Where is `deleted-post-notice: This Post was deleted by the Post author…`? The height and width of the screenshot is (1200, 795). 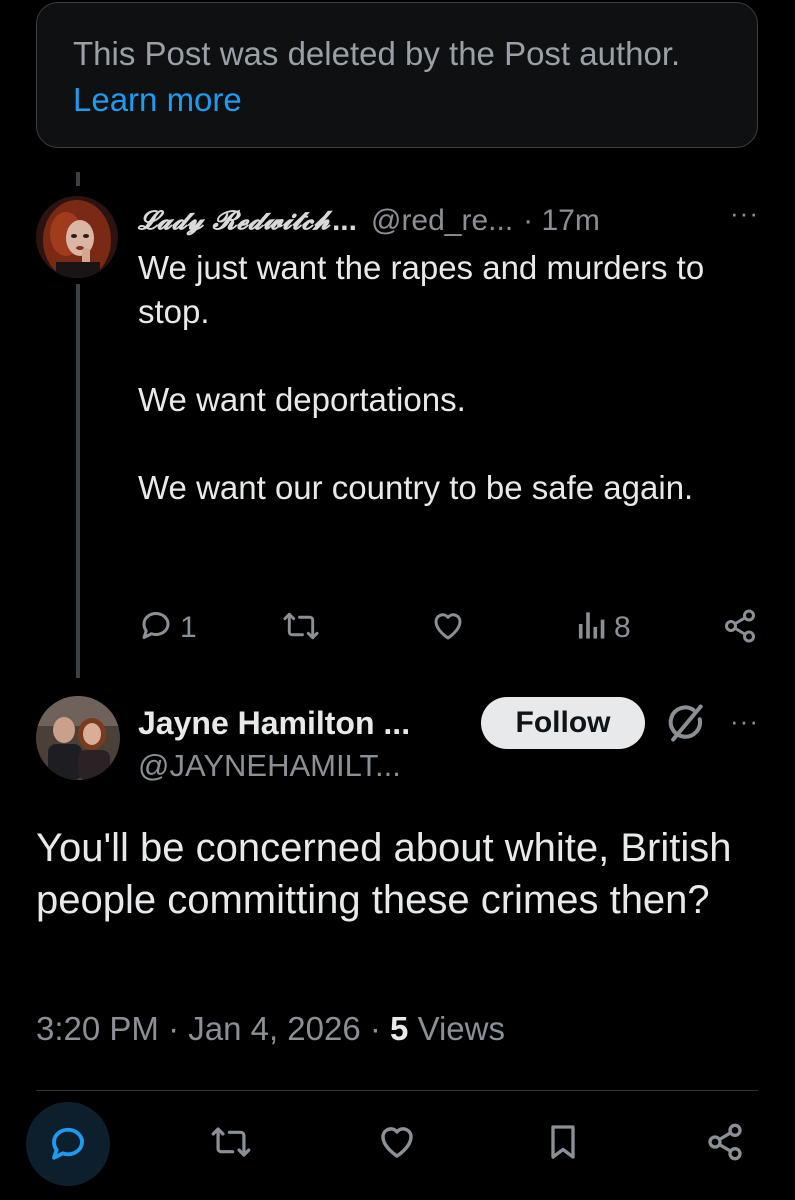
deleted-post-notice: This Post was deleted by the Post author… is located at coordinates (397, 75).